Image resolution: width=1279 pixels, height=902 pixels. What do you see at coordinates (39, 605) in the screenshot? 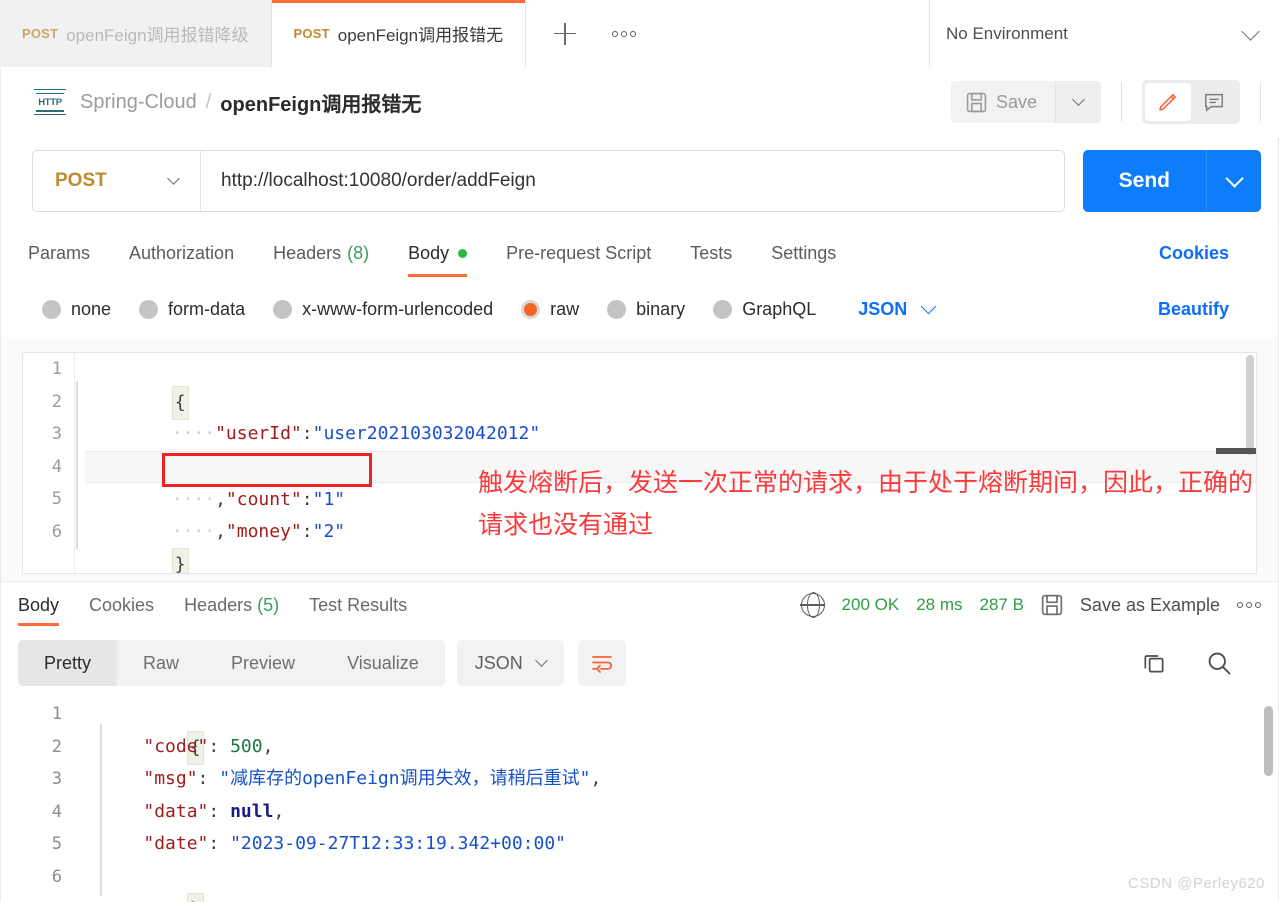
I see `response-tab-body: Body` at bounding box center [39, 605].